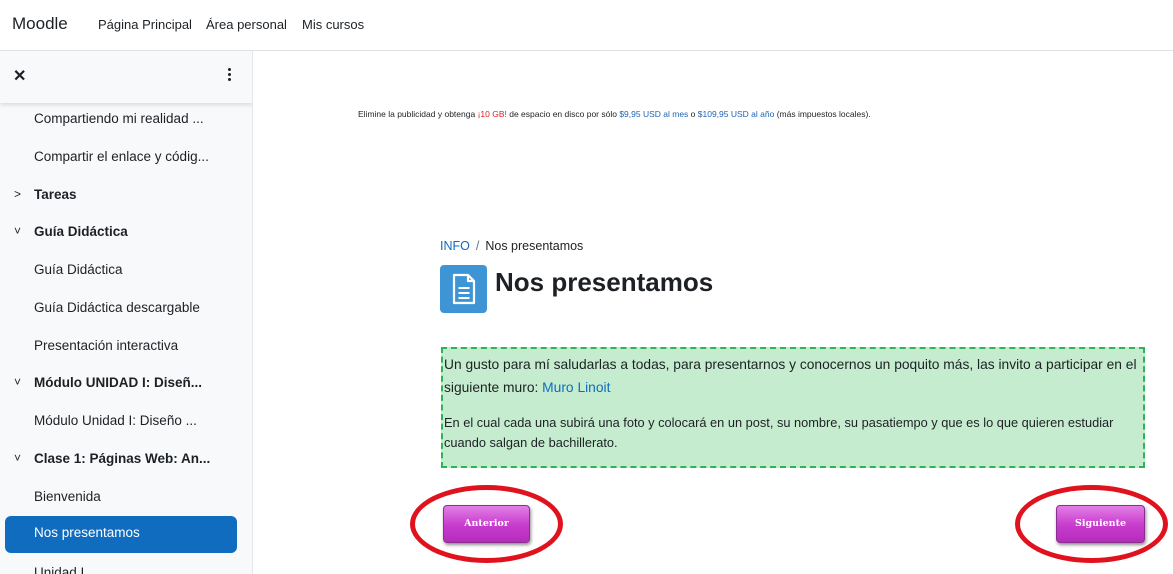 The width and height of the screenshot is (1173, 574). What do you see at coordinates (87, 532) in the screenshot?
I see `course-index-item-label: Nos presentamos` at bounding box center [87, 532].